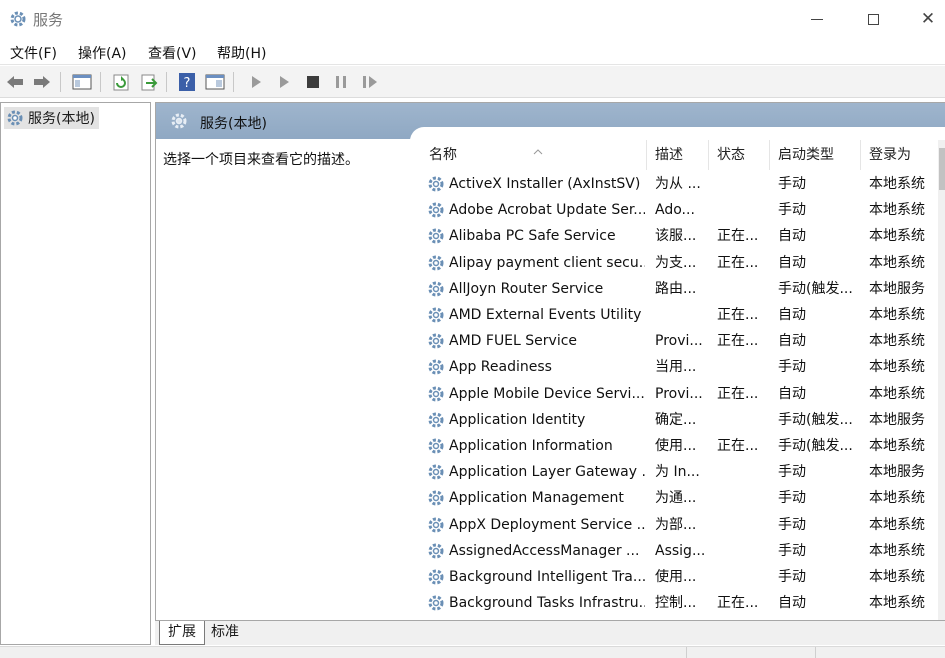  I want to click on menu-action: 操作(A), so click(102, 53).